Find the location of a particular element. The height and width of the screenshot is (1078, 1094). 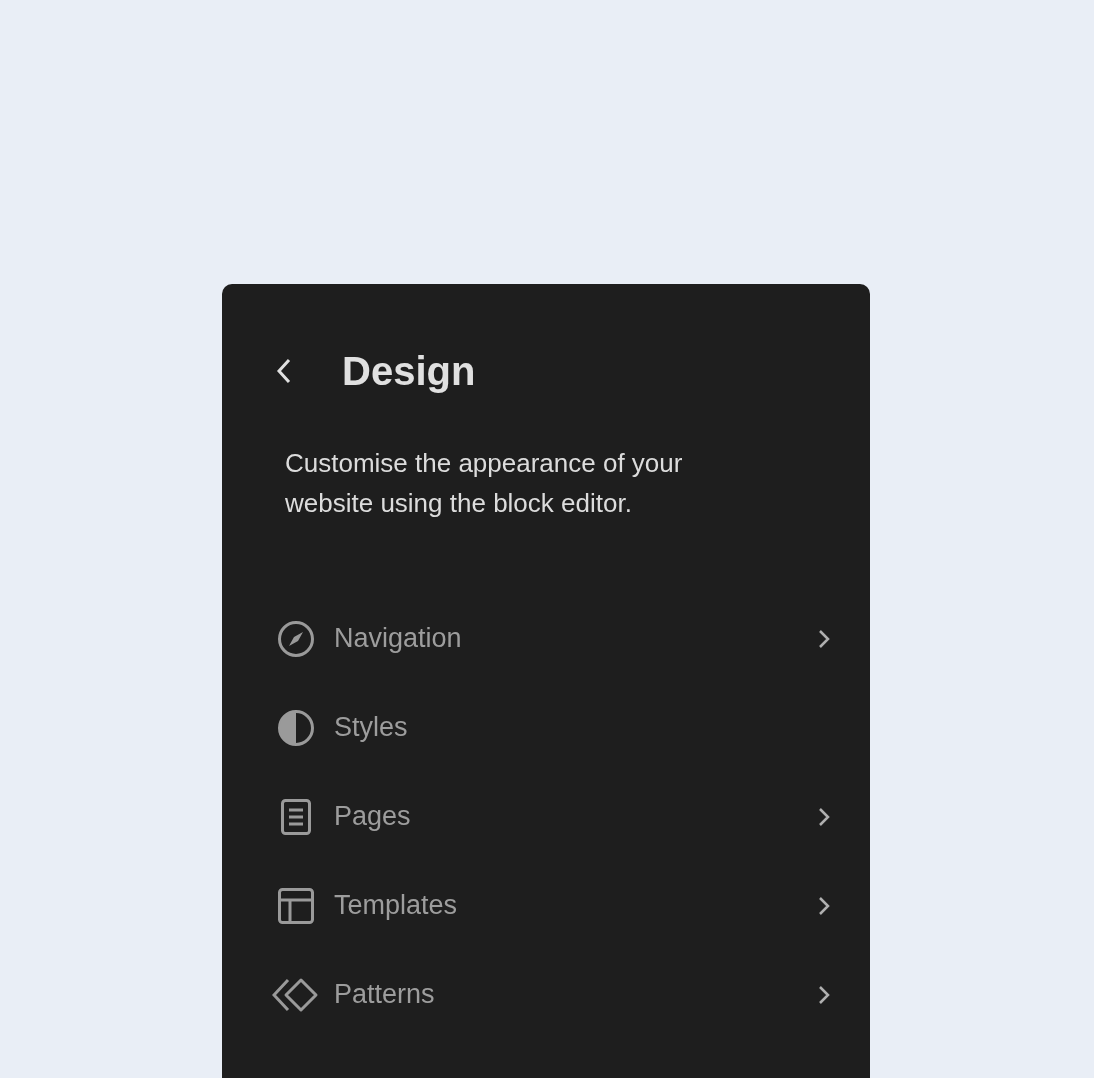

panel-title: Design is located at coordinates (409, 371).